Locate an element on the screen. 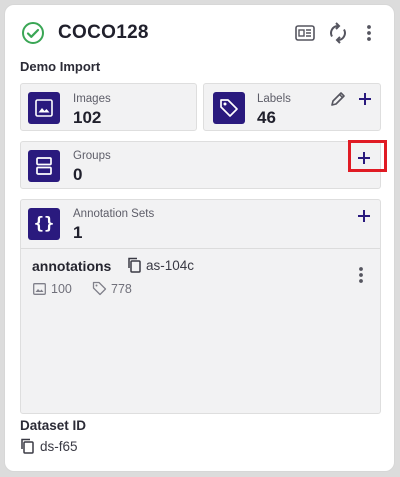 The width and height of the screenshot is (400, 477). dataset-id-copy-icon is located at coordinates (28, 447).